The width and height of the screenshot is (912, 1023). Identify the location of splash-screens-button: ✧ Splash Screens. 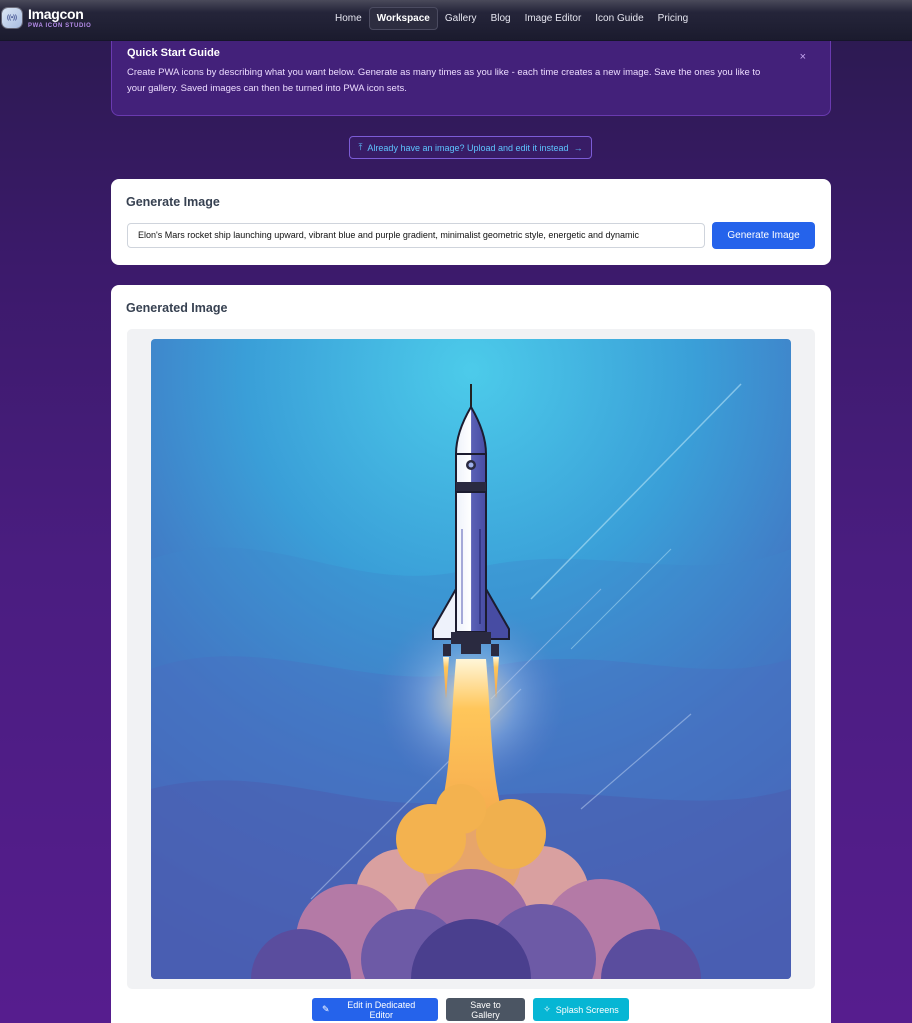
(581, 1009).